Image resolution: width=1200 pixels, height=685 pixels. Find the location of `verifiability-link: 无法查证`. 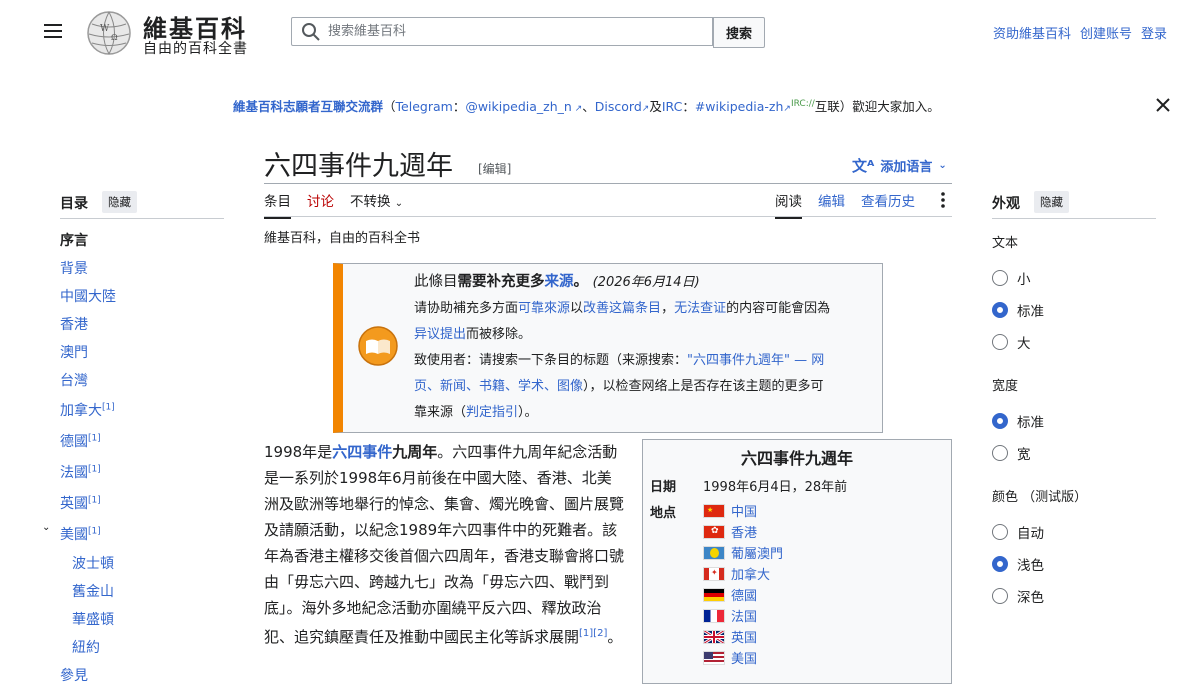

verifiability-link: 无法查证 is located at coordinates (700, 308).